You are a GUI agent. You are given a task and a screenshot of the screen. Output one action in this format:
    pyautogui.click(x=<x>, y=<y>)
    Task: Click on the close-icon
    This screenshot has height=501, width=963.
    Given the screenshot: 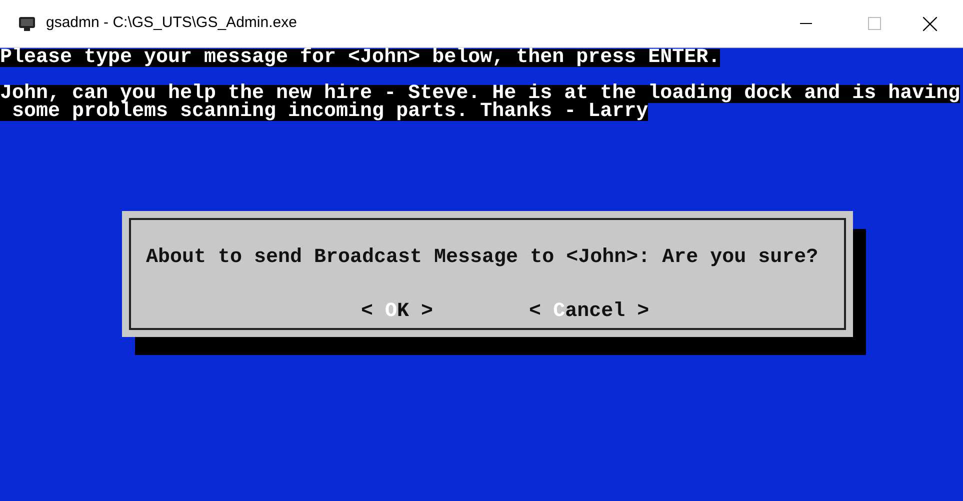 What is the action you would take?
    pyautogui.click(x=930, y=23)
    